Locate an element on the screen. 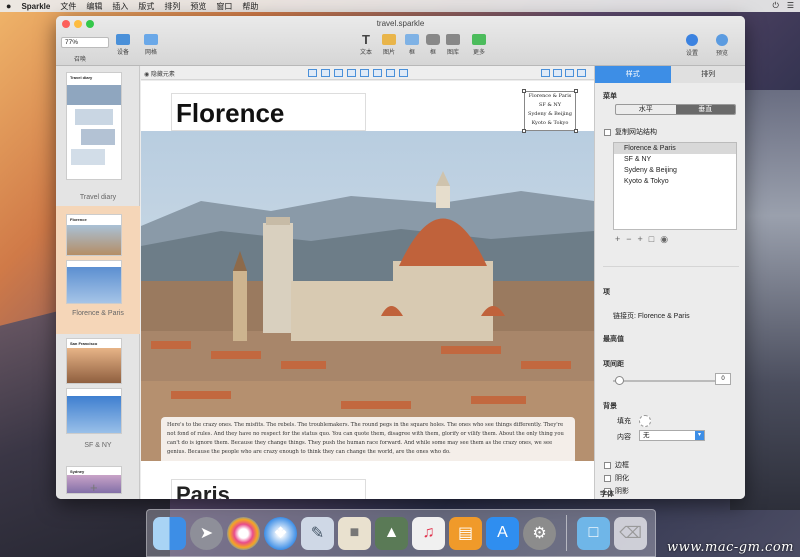 The width and height of the screenshot is (800, 557). preview-button: 预览 is located at coordinates (722, 45).